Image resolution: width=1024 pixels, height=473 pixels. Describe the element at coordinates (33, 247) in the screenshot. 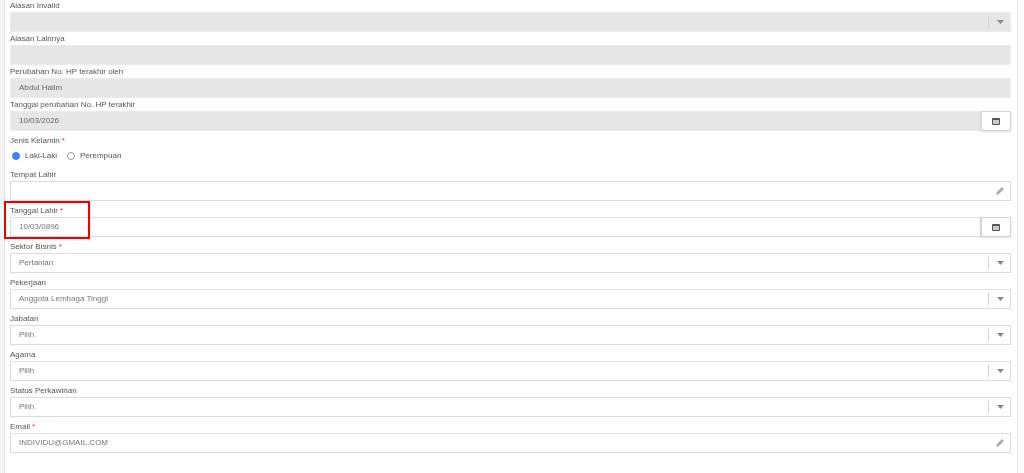

I see `field-label: Sektor Bisnis` at that location.